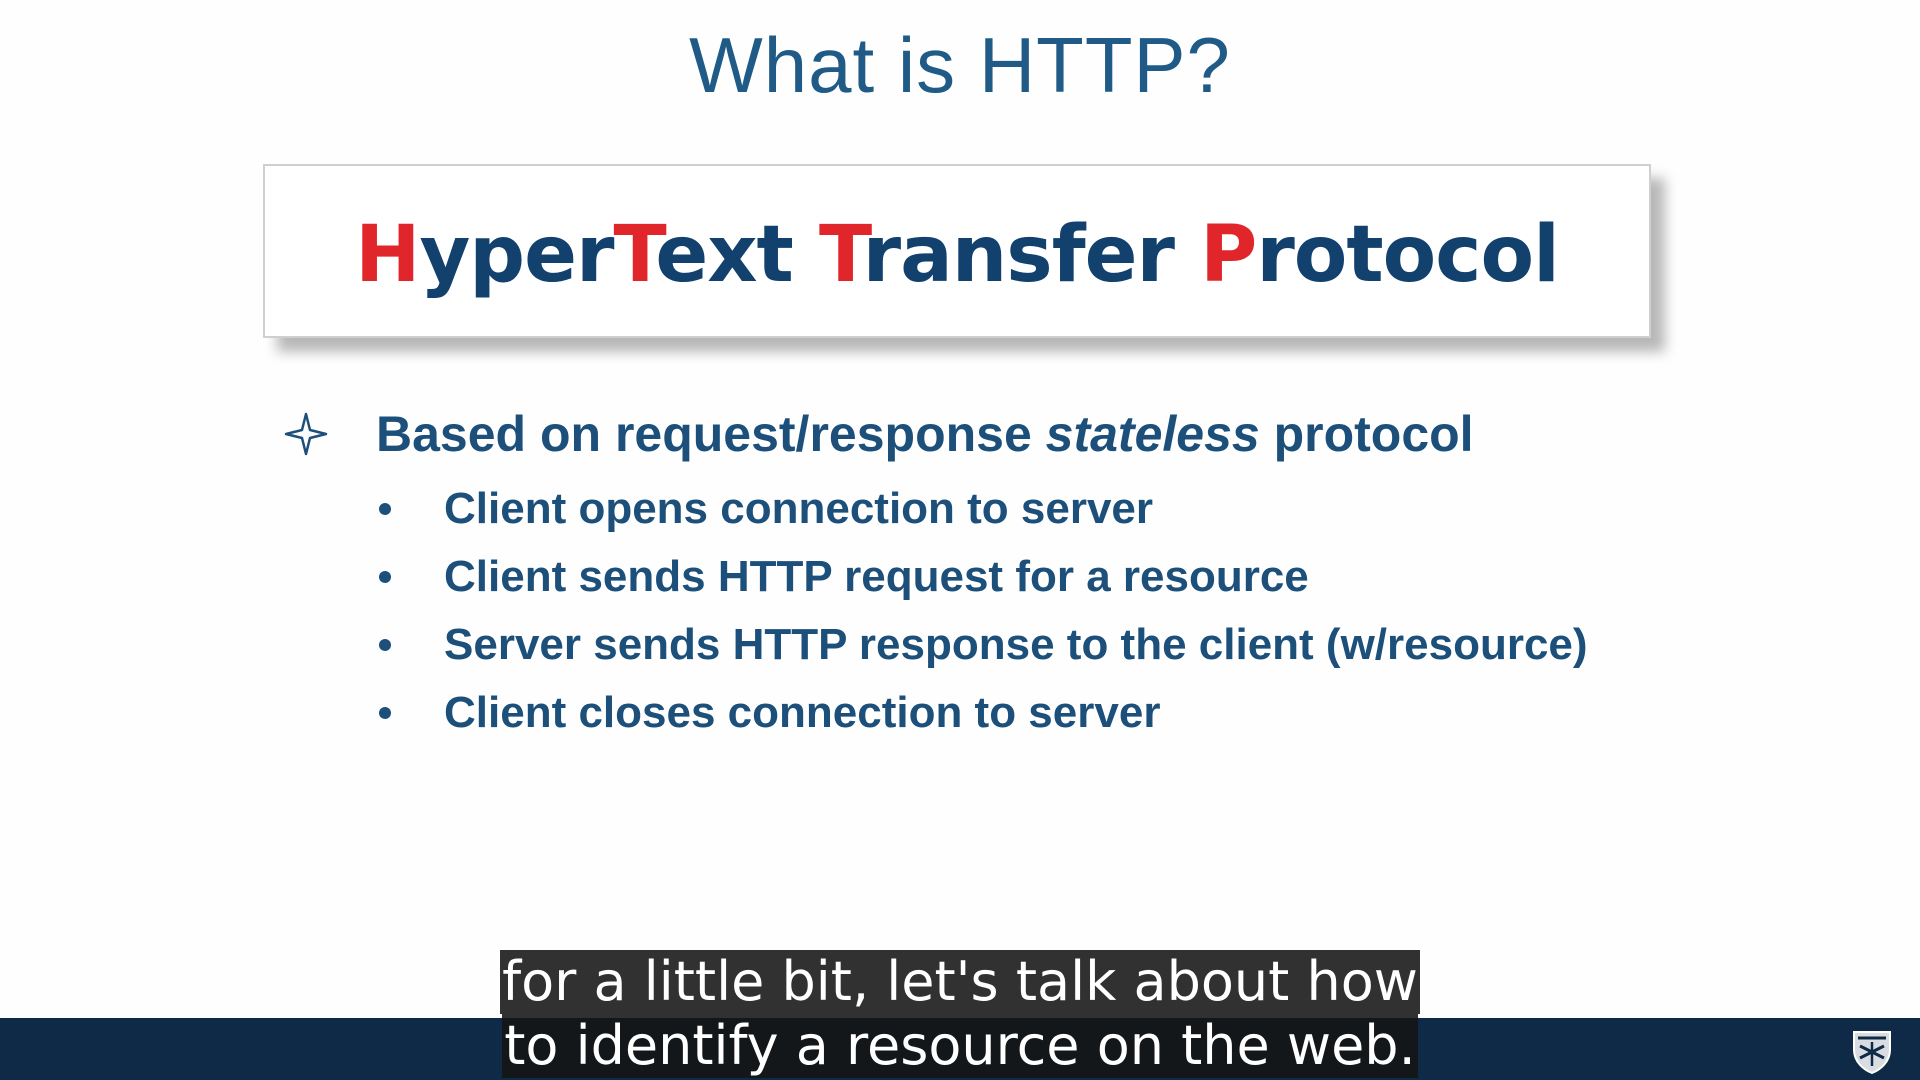 This screenshot has width=1920, height=1080. I want to click on sub-bullet: Client sends HTTP request for a resource, so click(981, 577).